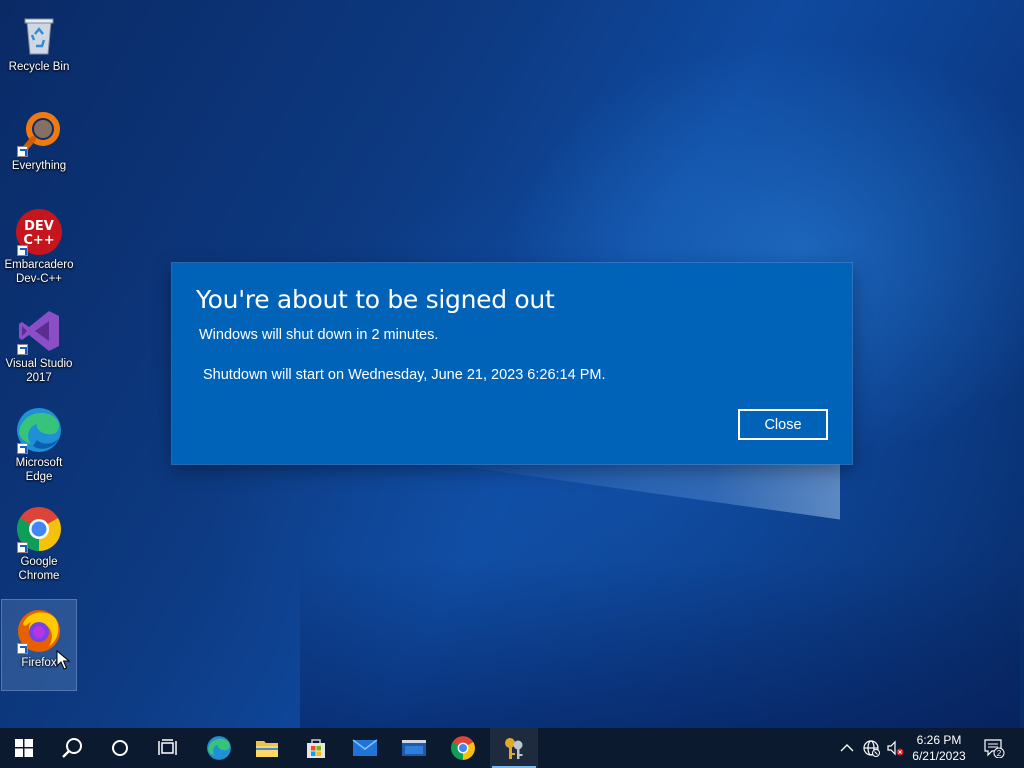  I want to click on search-icon, so click(72, 748).